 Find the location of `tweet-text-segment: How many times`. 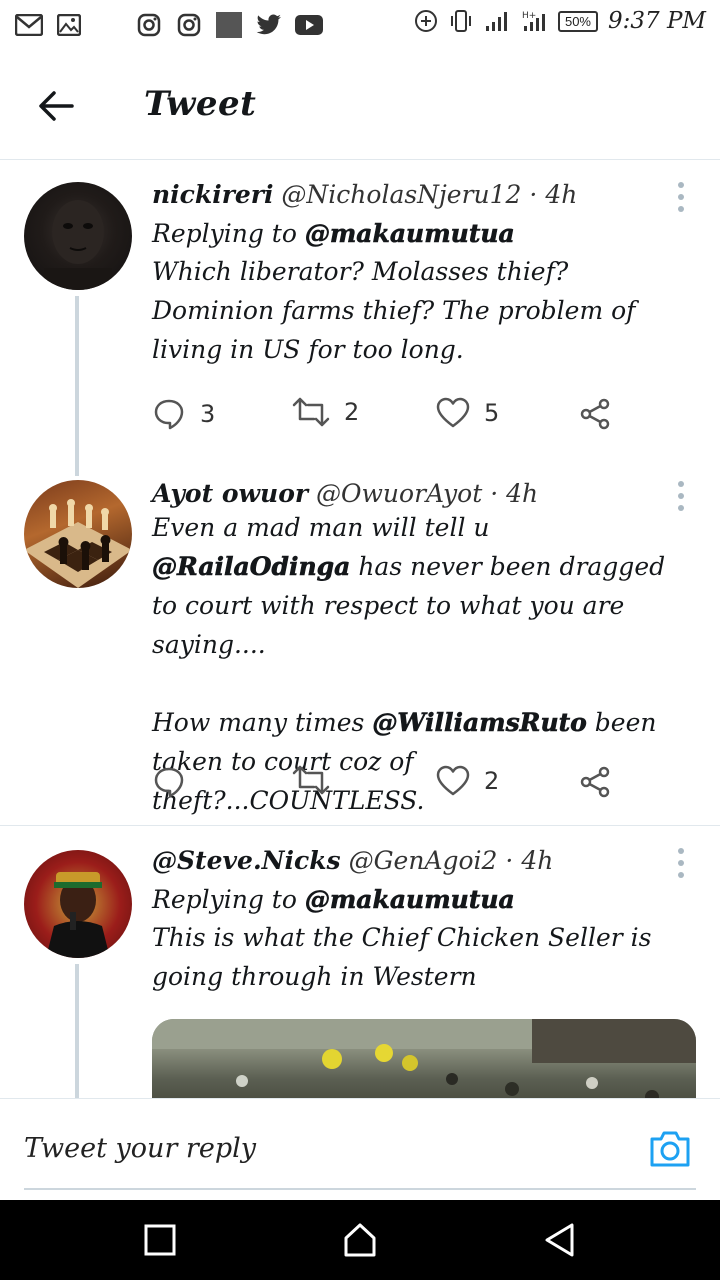

tweet-text-segment: How many times is located at coordinates (258, 722).